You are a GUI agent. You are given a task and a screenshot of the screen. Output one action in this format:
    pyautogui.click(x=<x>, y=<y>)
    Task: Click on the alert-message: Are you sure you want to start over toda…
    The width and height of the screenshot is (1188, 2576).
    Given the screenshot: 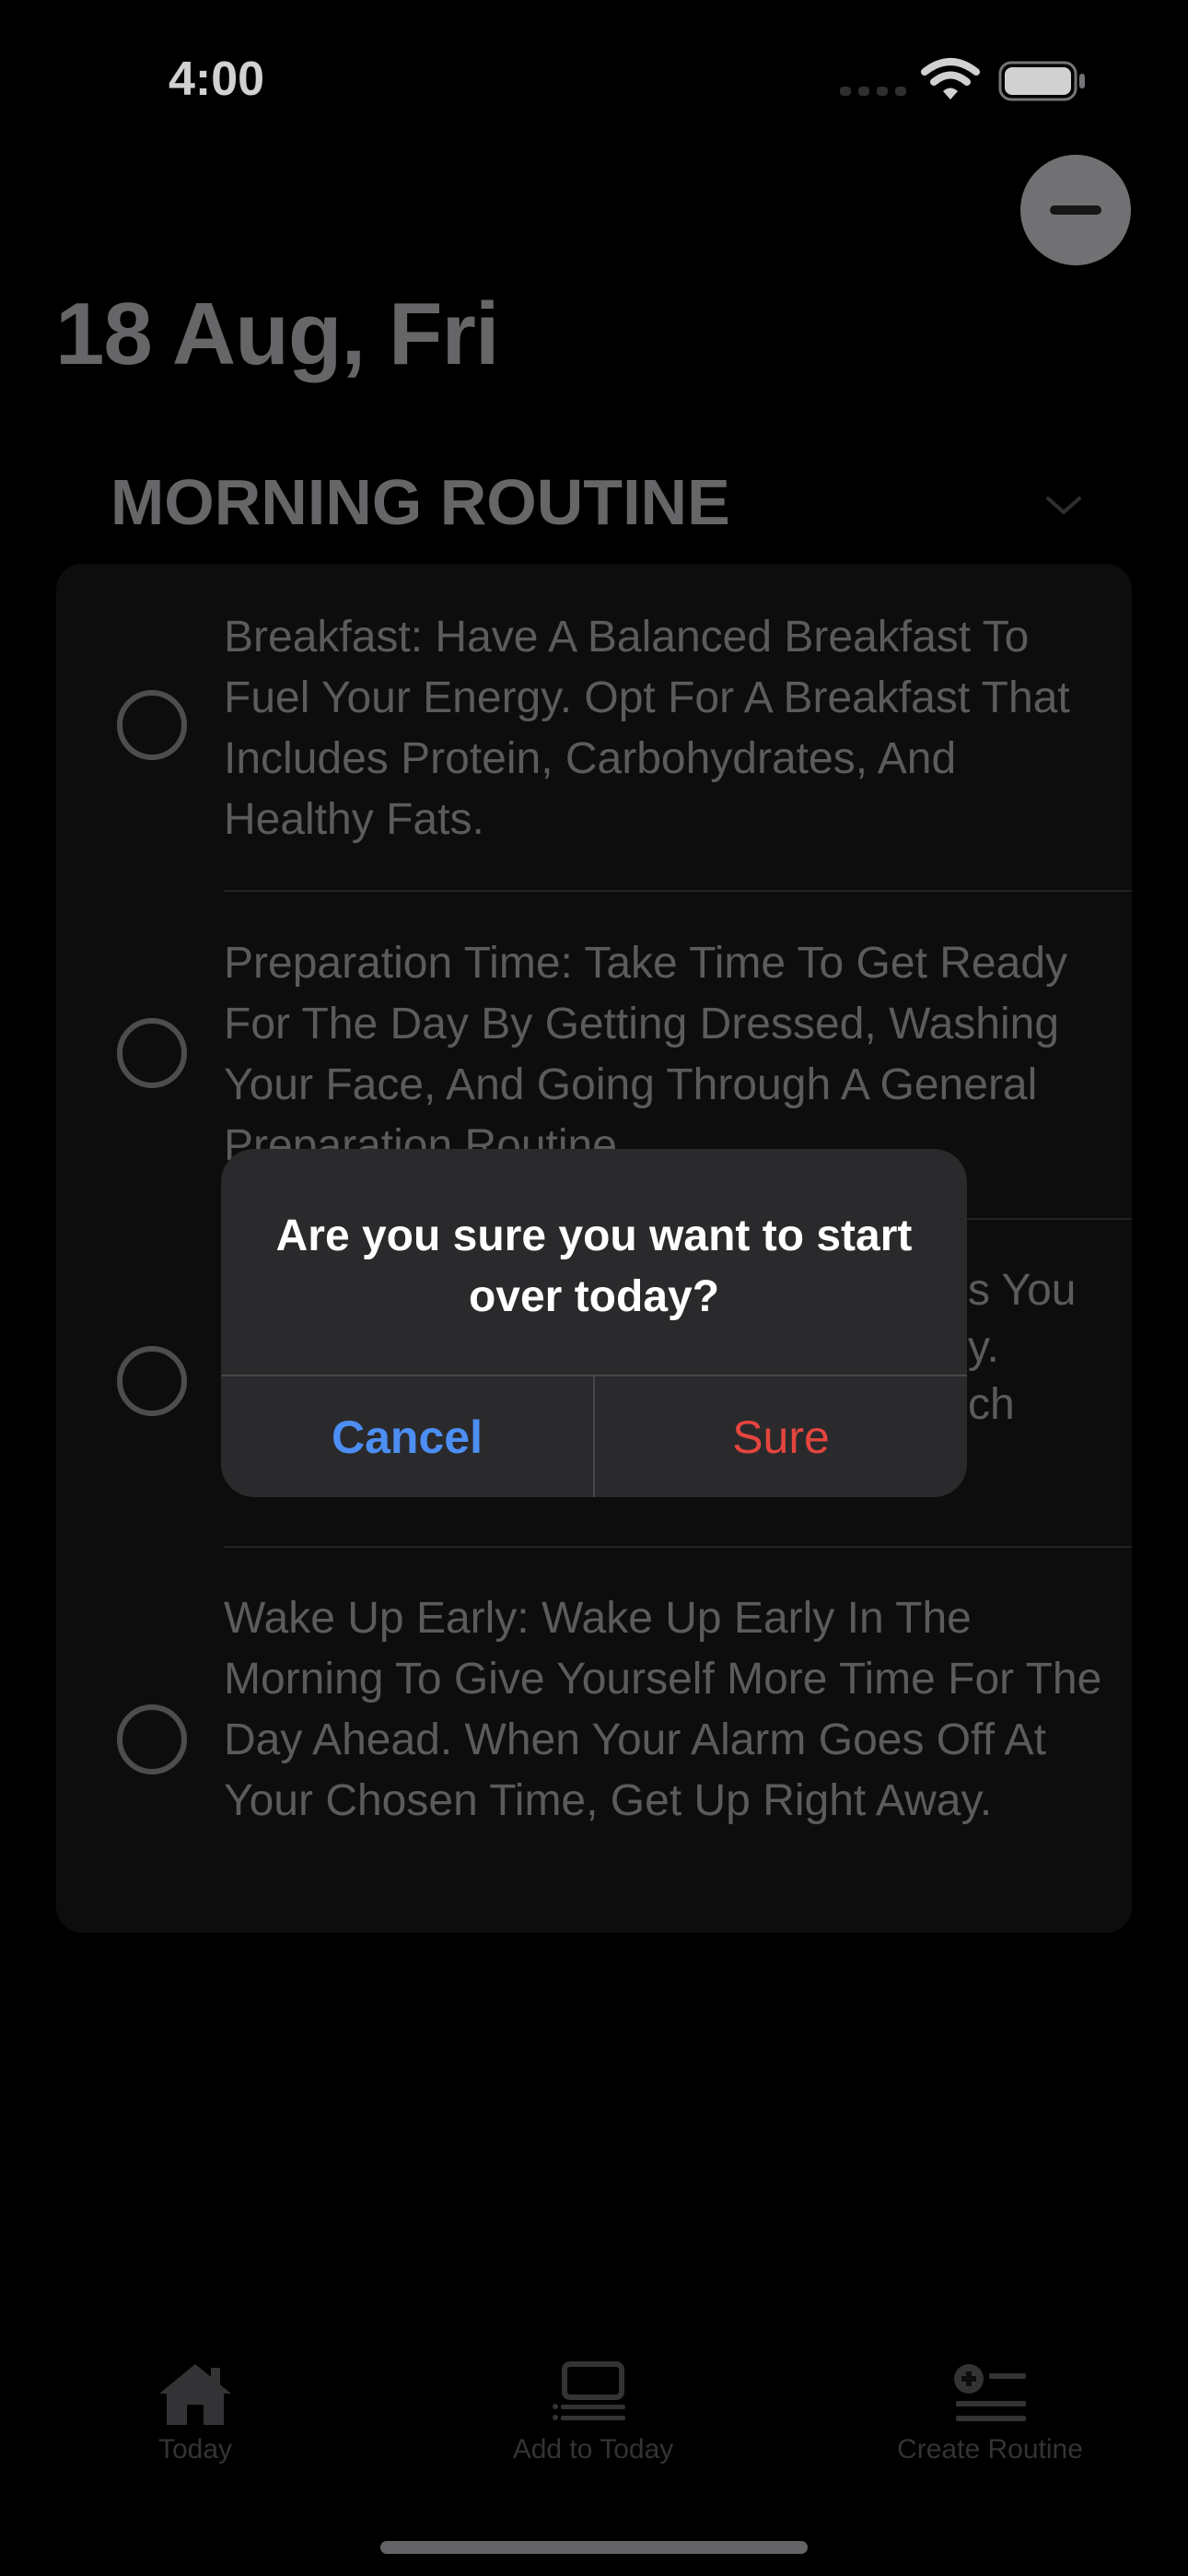 What is the action you would take?
    pyautogui.click(x=594, y=1266)
    